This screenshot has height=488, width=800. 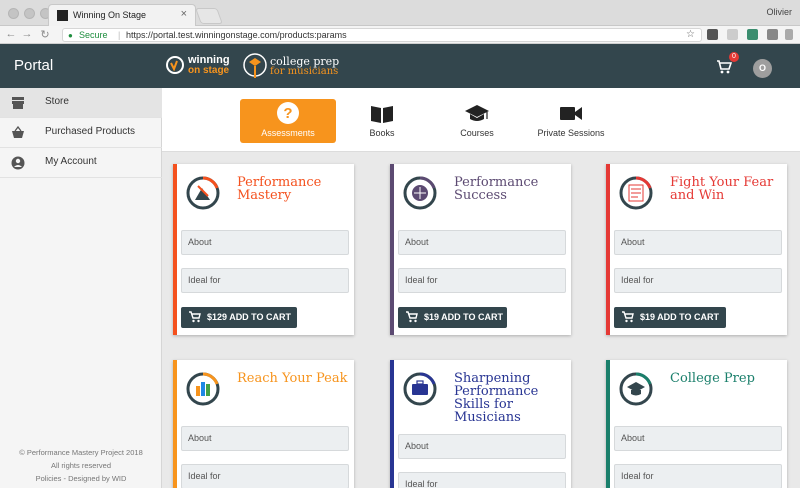 I want to click on copyright-text: © Performance Mastery Project 2018, so click(x=81, y=452).